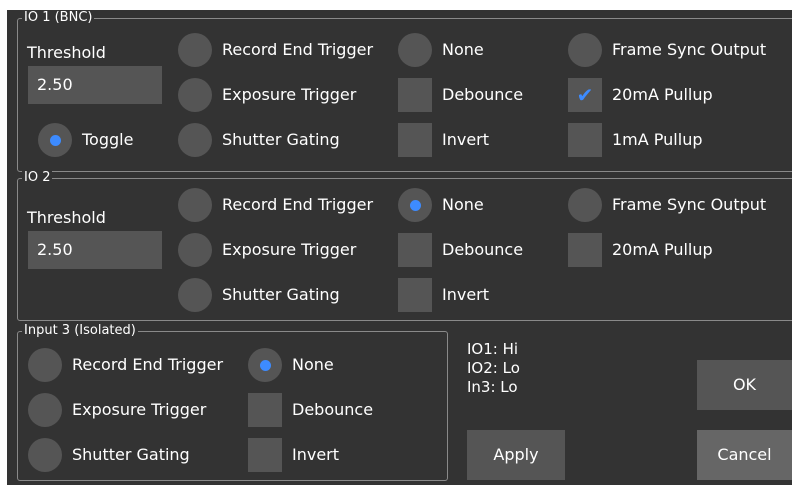  I want to click on io1-20ma-pullup-checkbox: ✔, so click(585, 95).